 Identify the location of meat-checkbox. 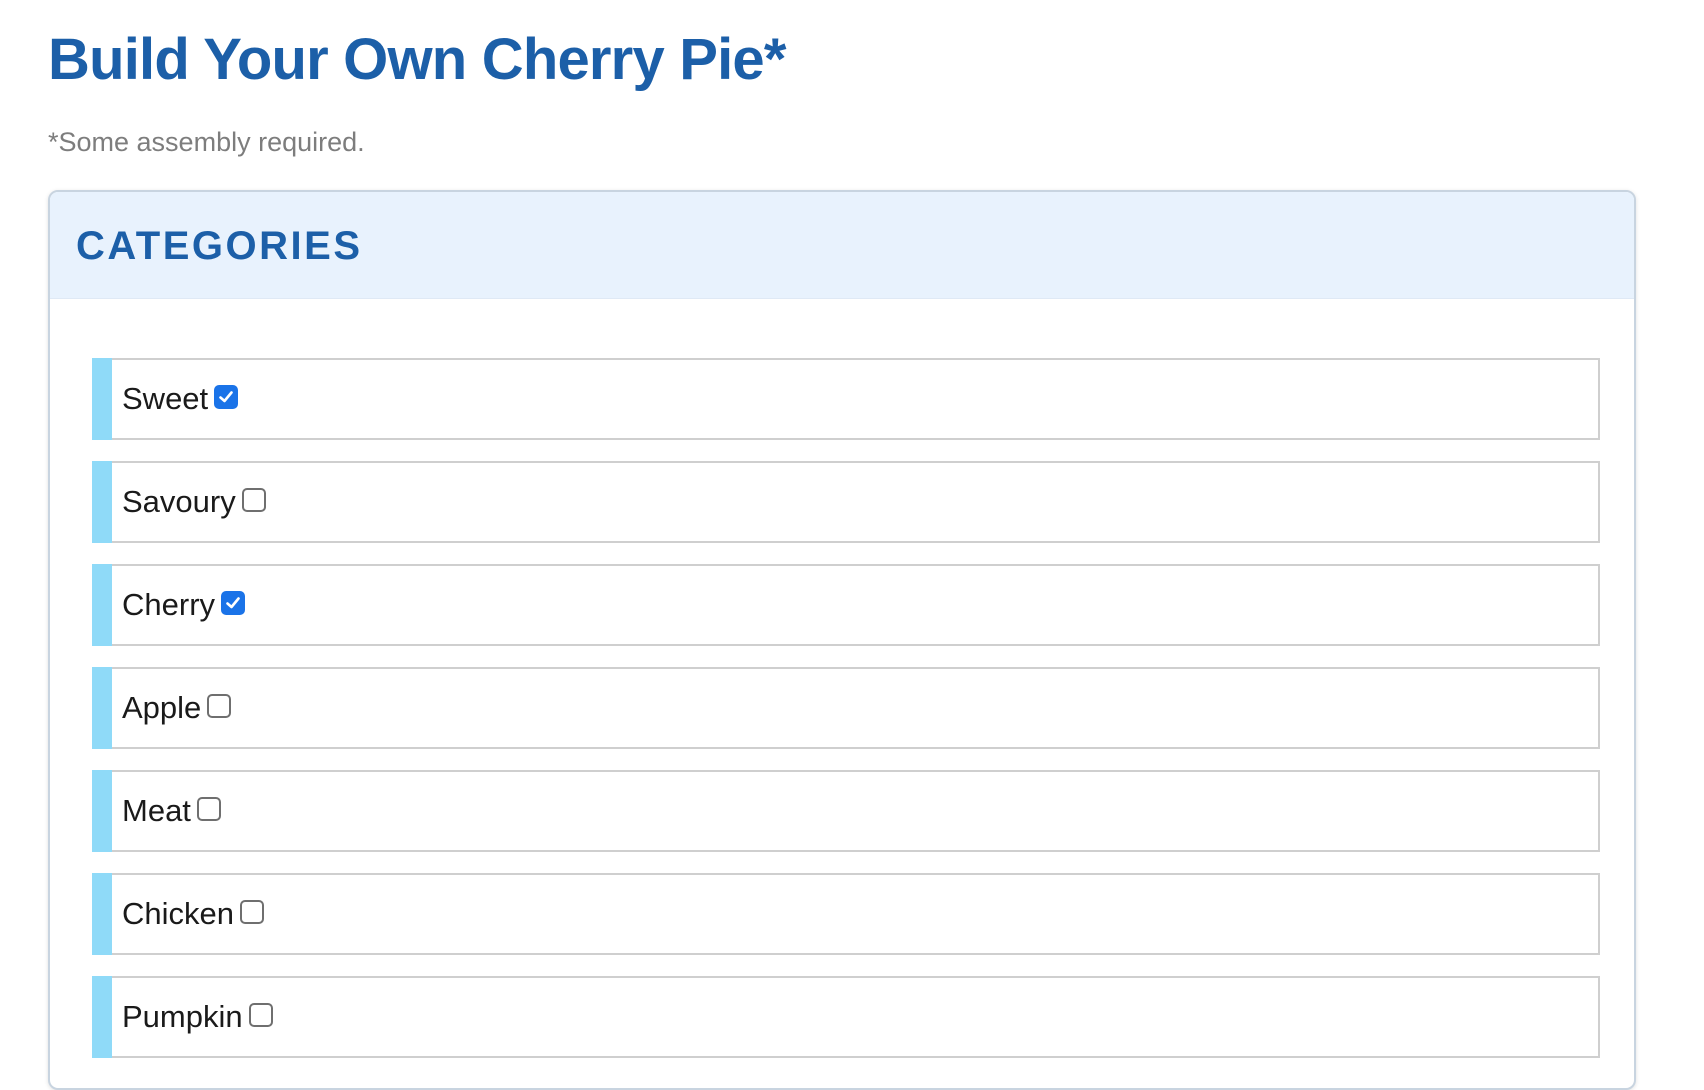
(208, 809).